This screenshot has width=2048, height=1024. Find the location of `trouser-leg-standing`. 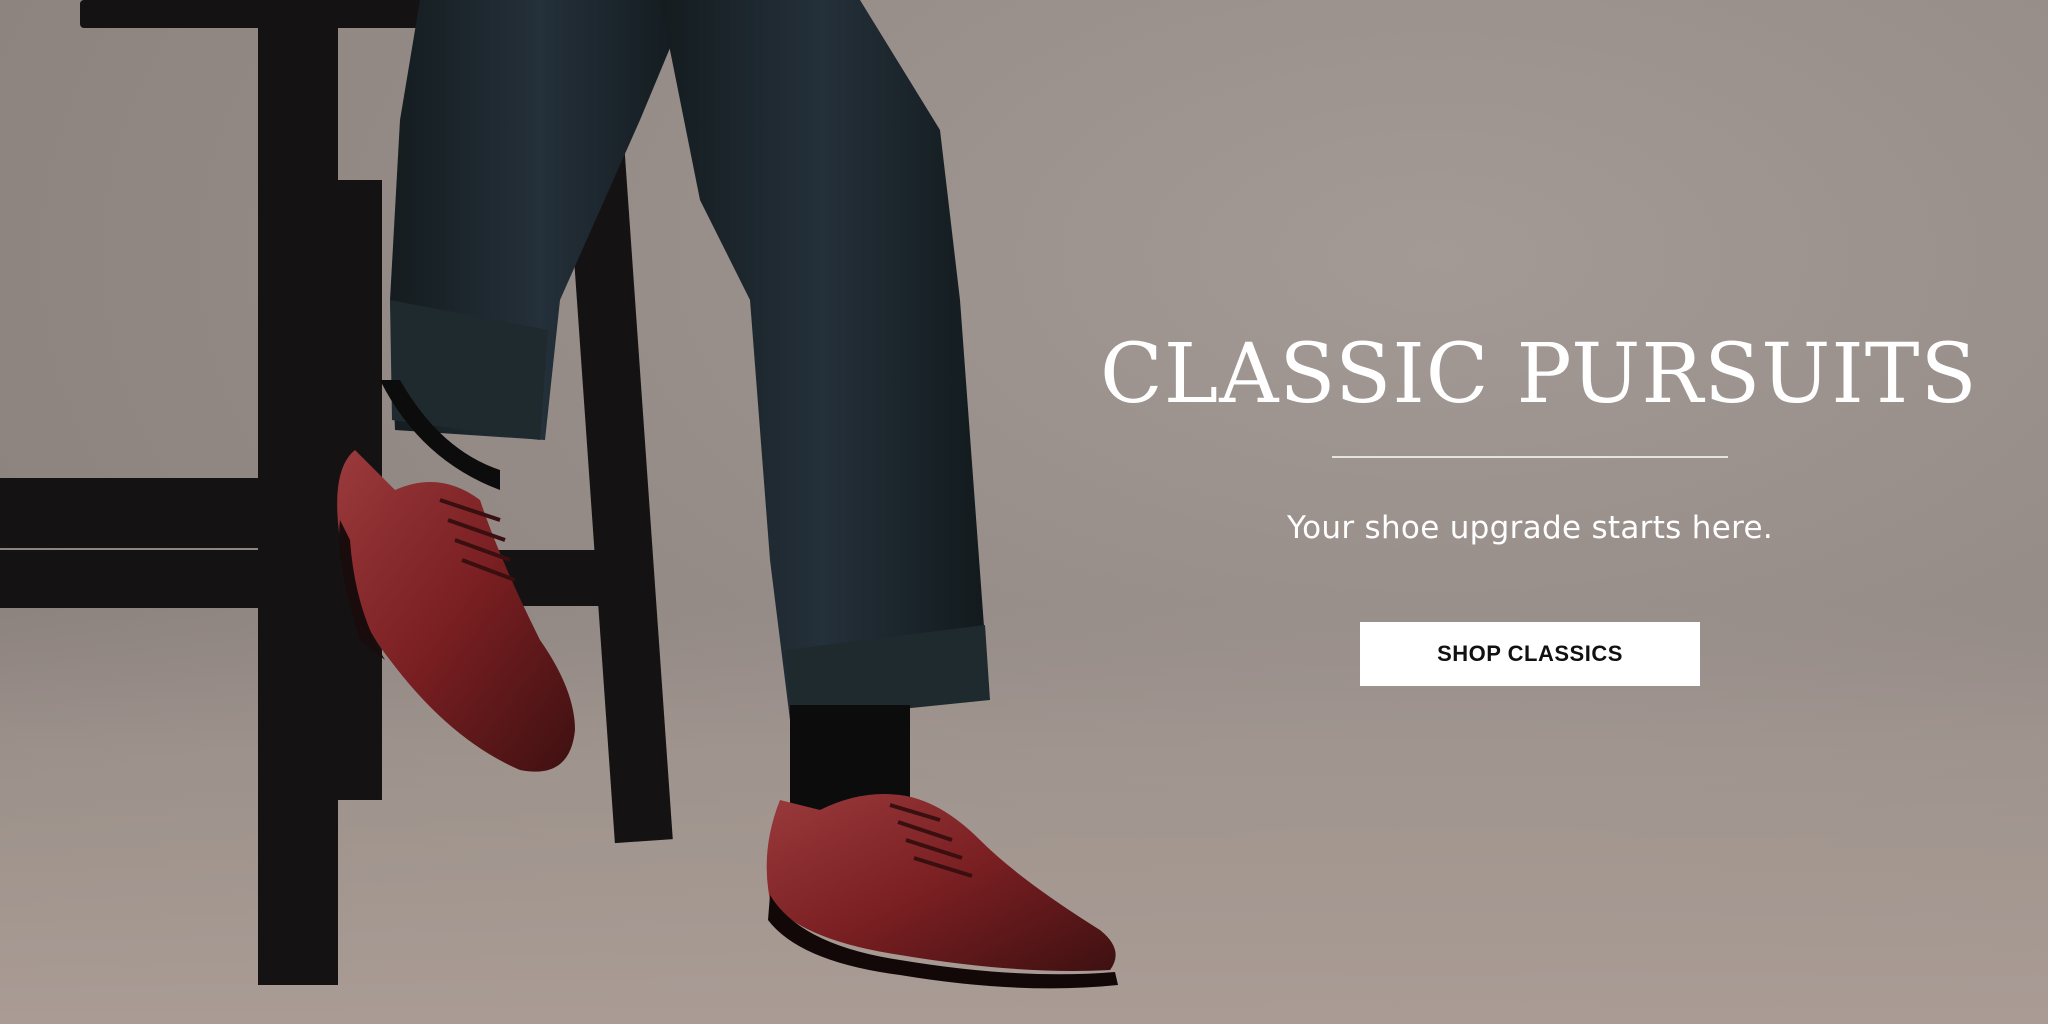

trouser-leg-standing is located at coordinates (825, 412).